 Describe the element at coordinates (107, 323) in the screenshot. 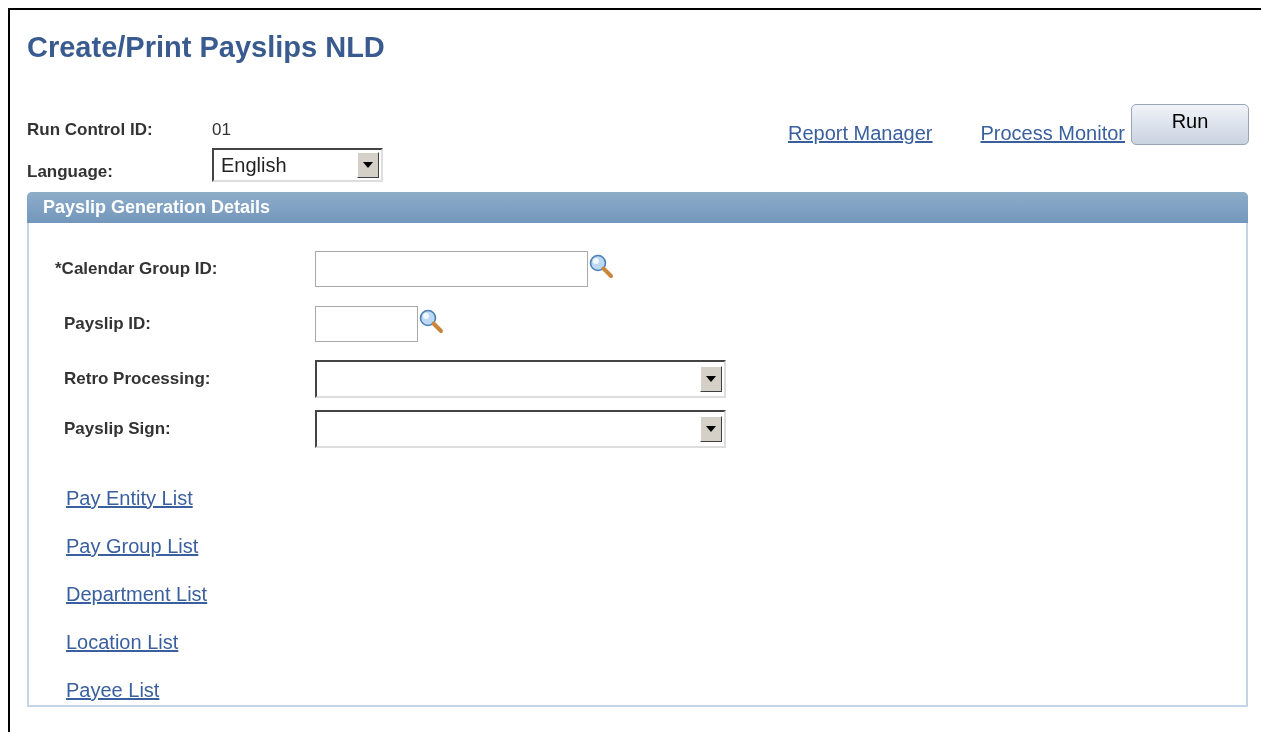

I see `field-label: Payslip ID:` at that location.